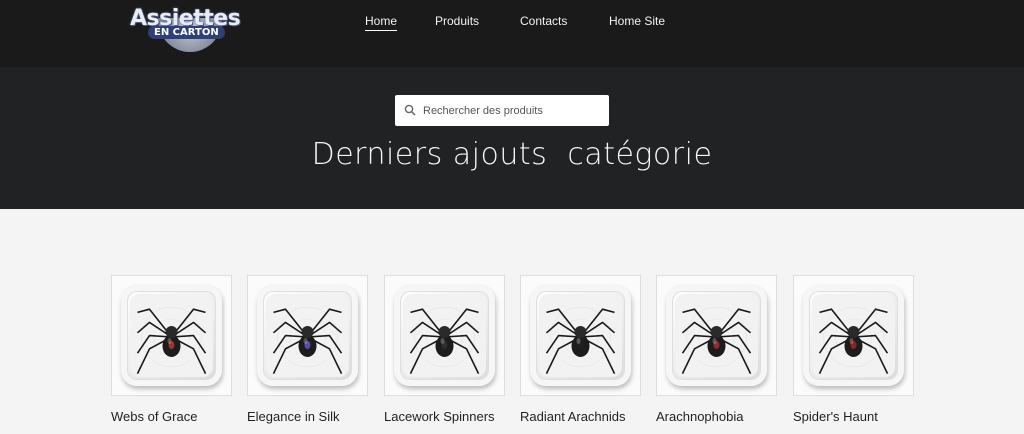 The width and height of the screenshot is (1024, 434). I want to click on nav-home: Home, so click(381, 22).